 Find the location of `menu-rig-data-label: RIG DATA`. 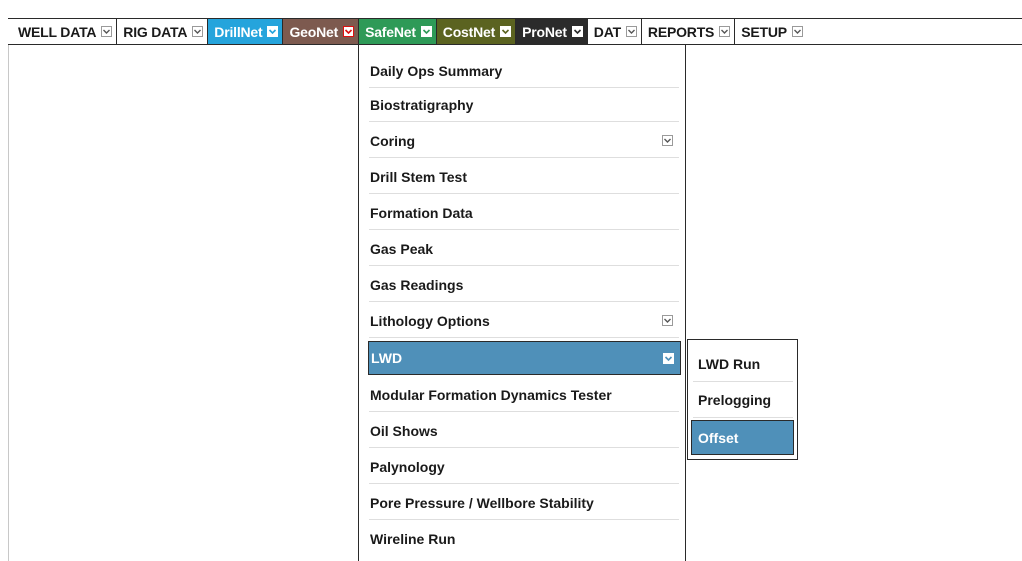

menu-rig-data-label: RIG DATA is located at coordinates (155, 31).